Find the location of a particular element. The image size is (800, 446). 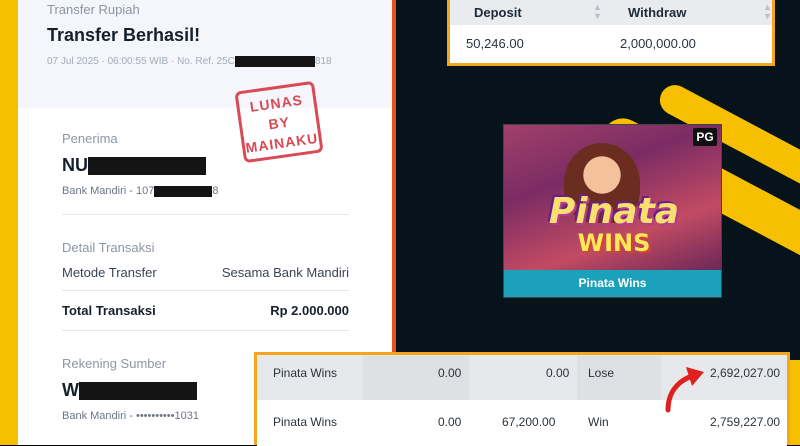

recipient-bank-prefix: Bank Mandiri - 107 is located at coordinates (108, 191).